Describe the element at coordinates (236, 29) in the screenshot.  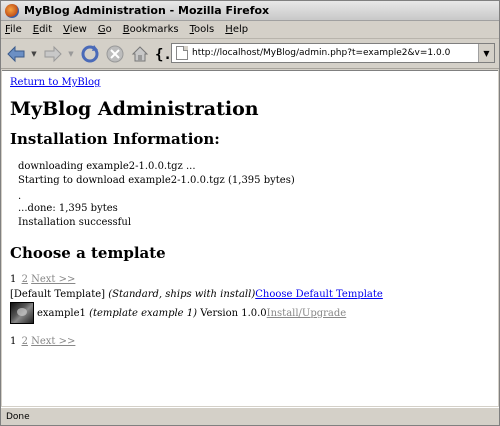
I see `menu-help: Help` at that location.